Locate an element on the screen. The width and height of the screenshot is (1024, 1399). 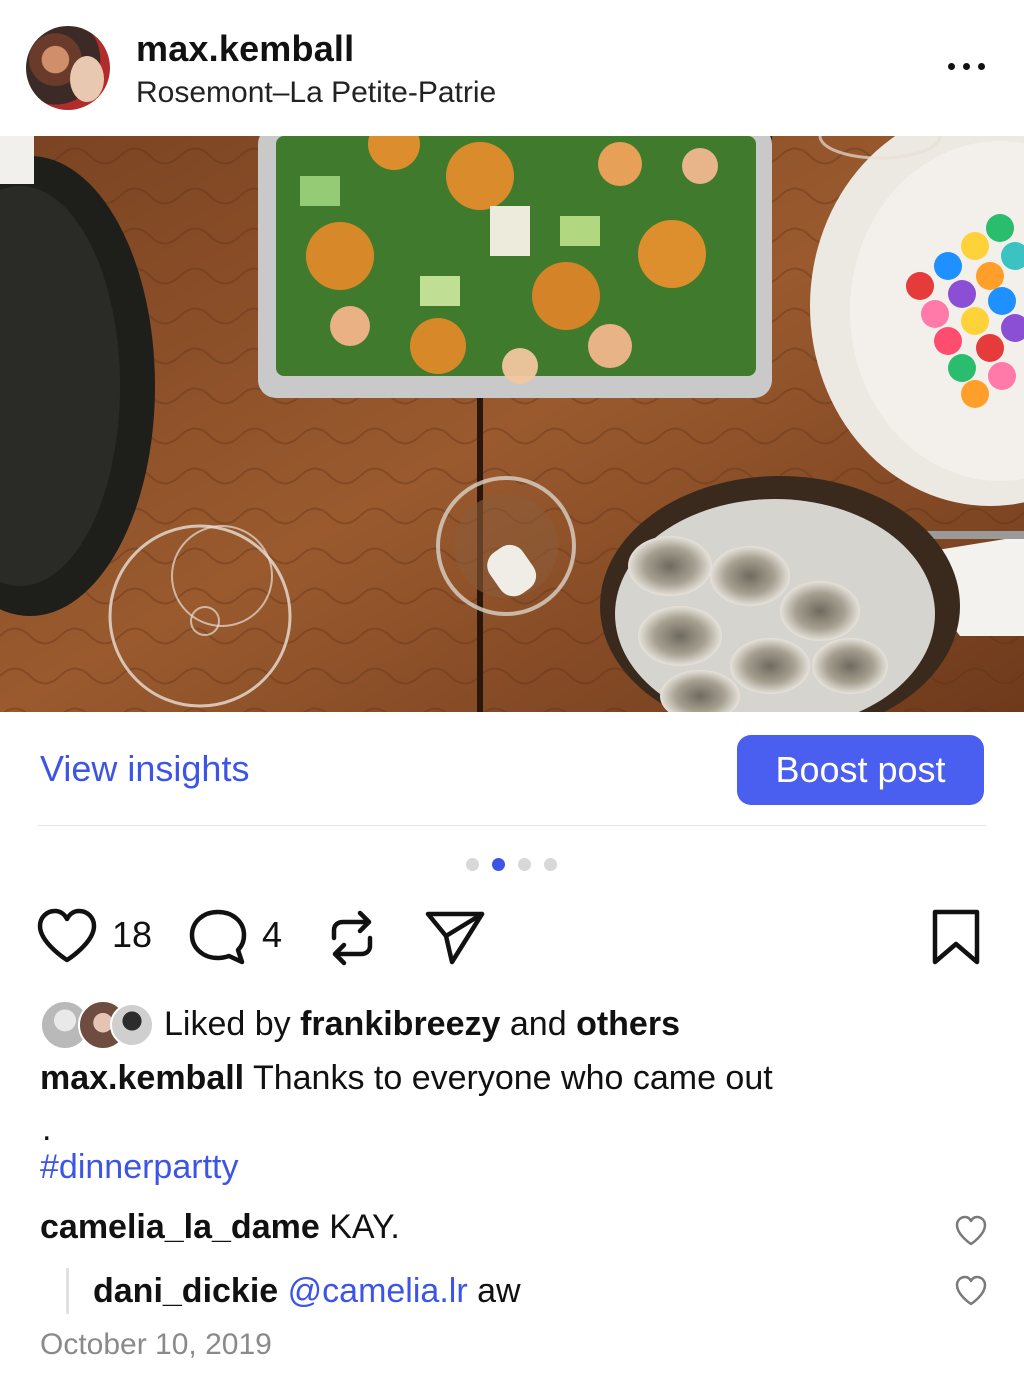
comment-reply: dani_dickie @camelia.lr aw is located at coordinates (293, 1291).